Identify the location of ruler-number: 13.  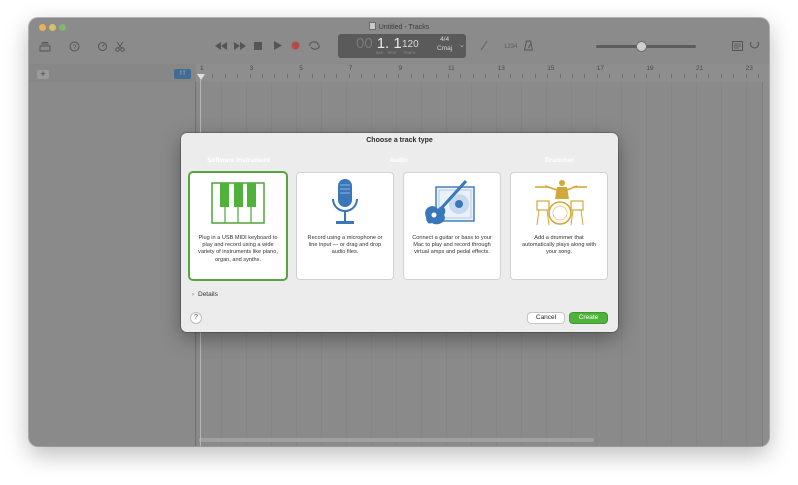
(501, 68).